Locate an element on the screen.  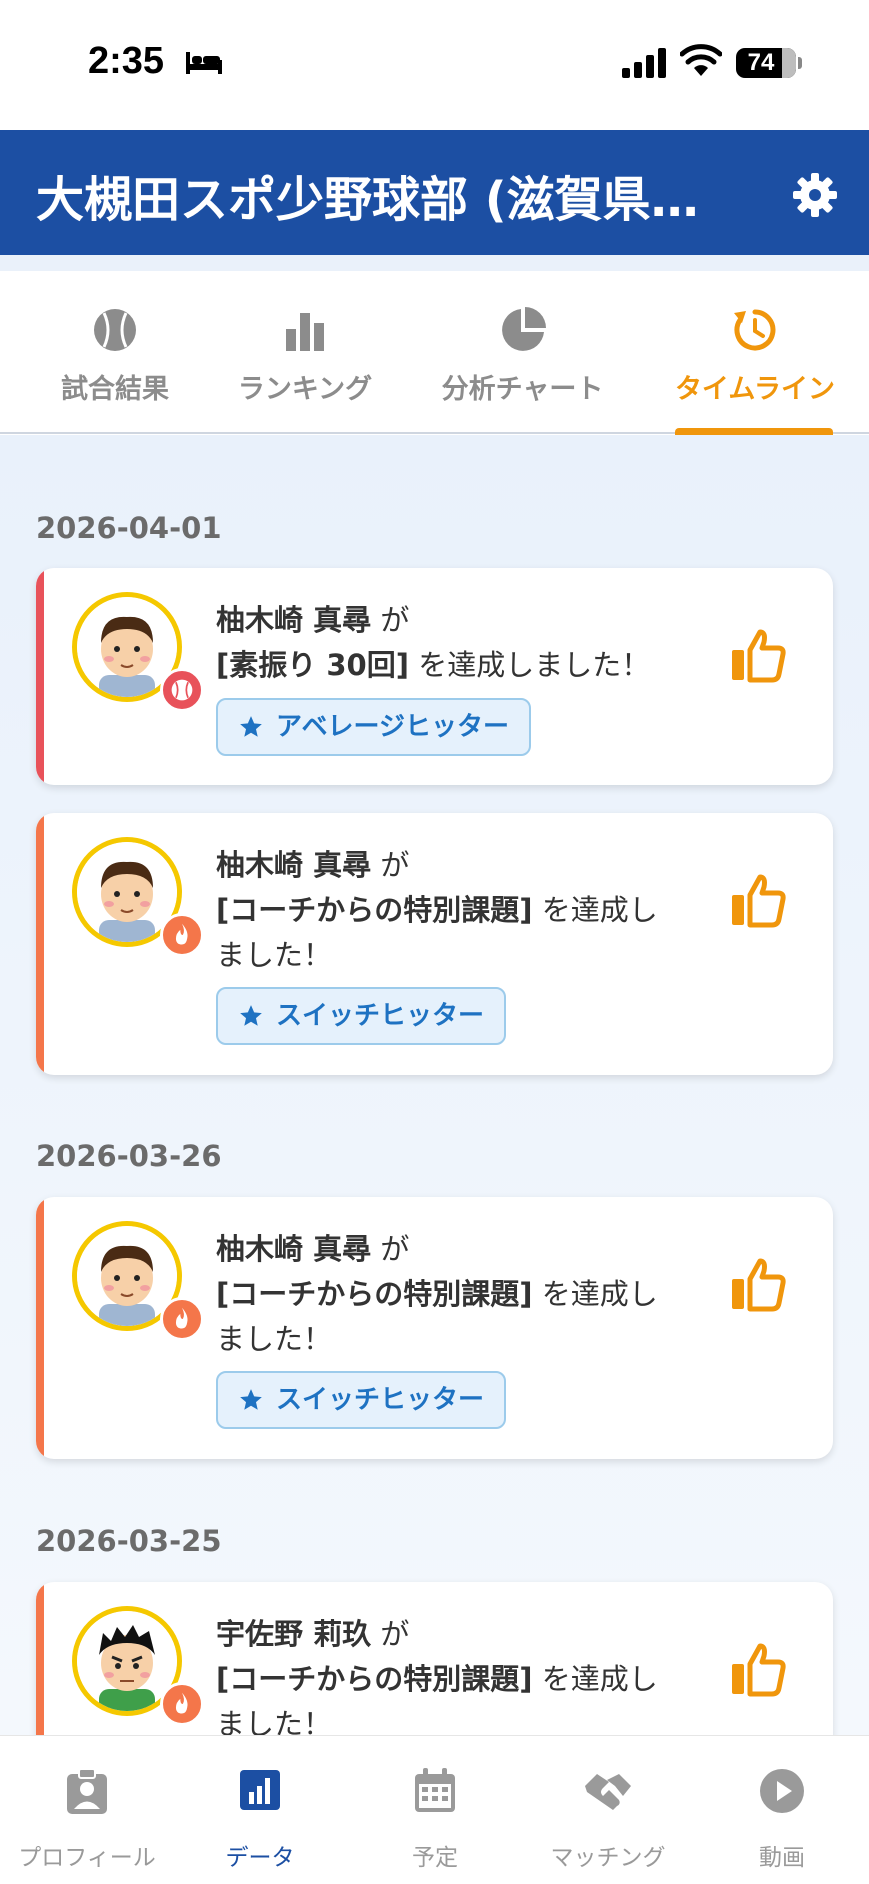
status-bar: 2:35 74 is located at coordinates (434, 65).